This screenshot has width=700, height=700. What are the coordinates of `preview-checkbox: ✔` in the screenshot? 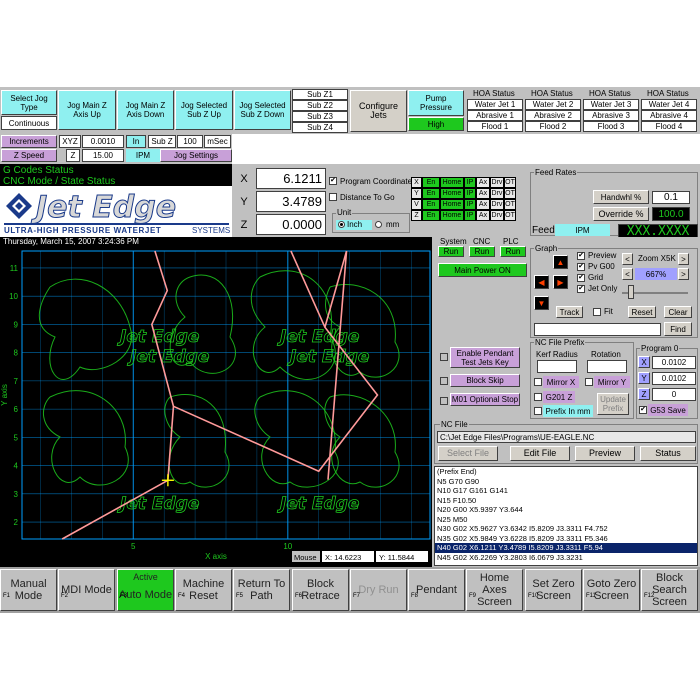 It's located at (581, 256).